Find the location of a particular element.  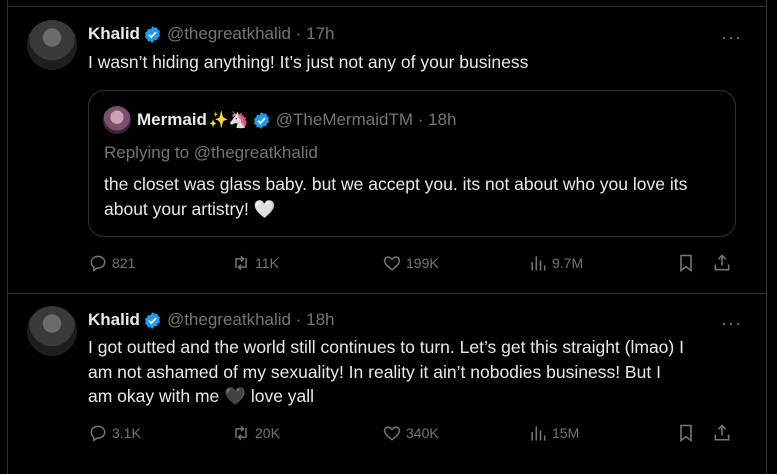

like-count: 199K is located at coordinates (422, 263).